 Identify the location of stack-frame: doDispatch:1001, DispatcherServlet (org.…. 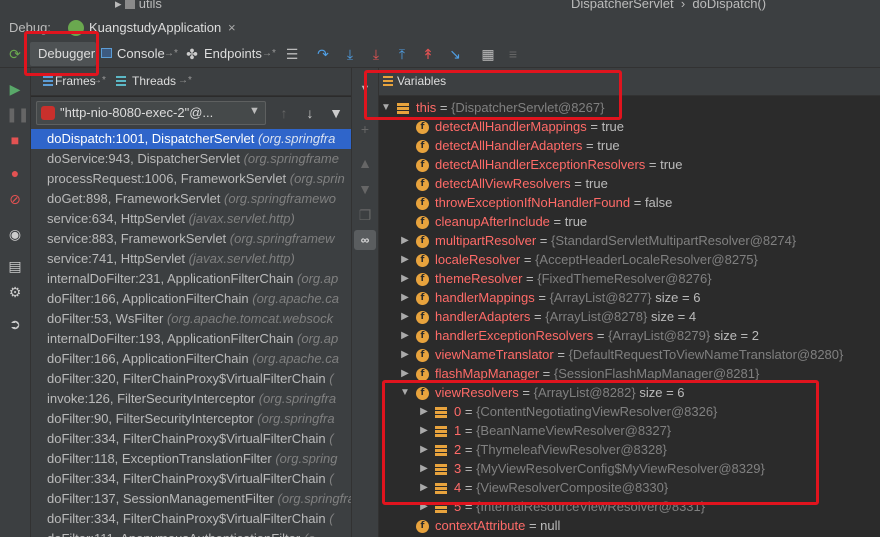
(191, 139).